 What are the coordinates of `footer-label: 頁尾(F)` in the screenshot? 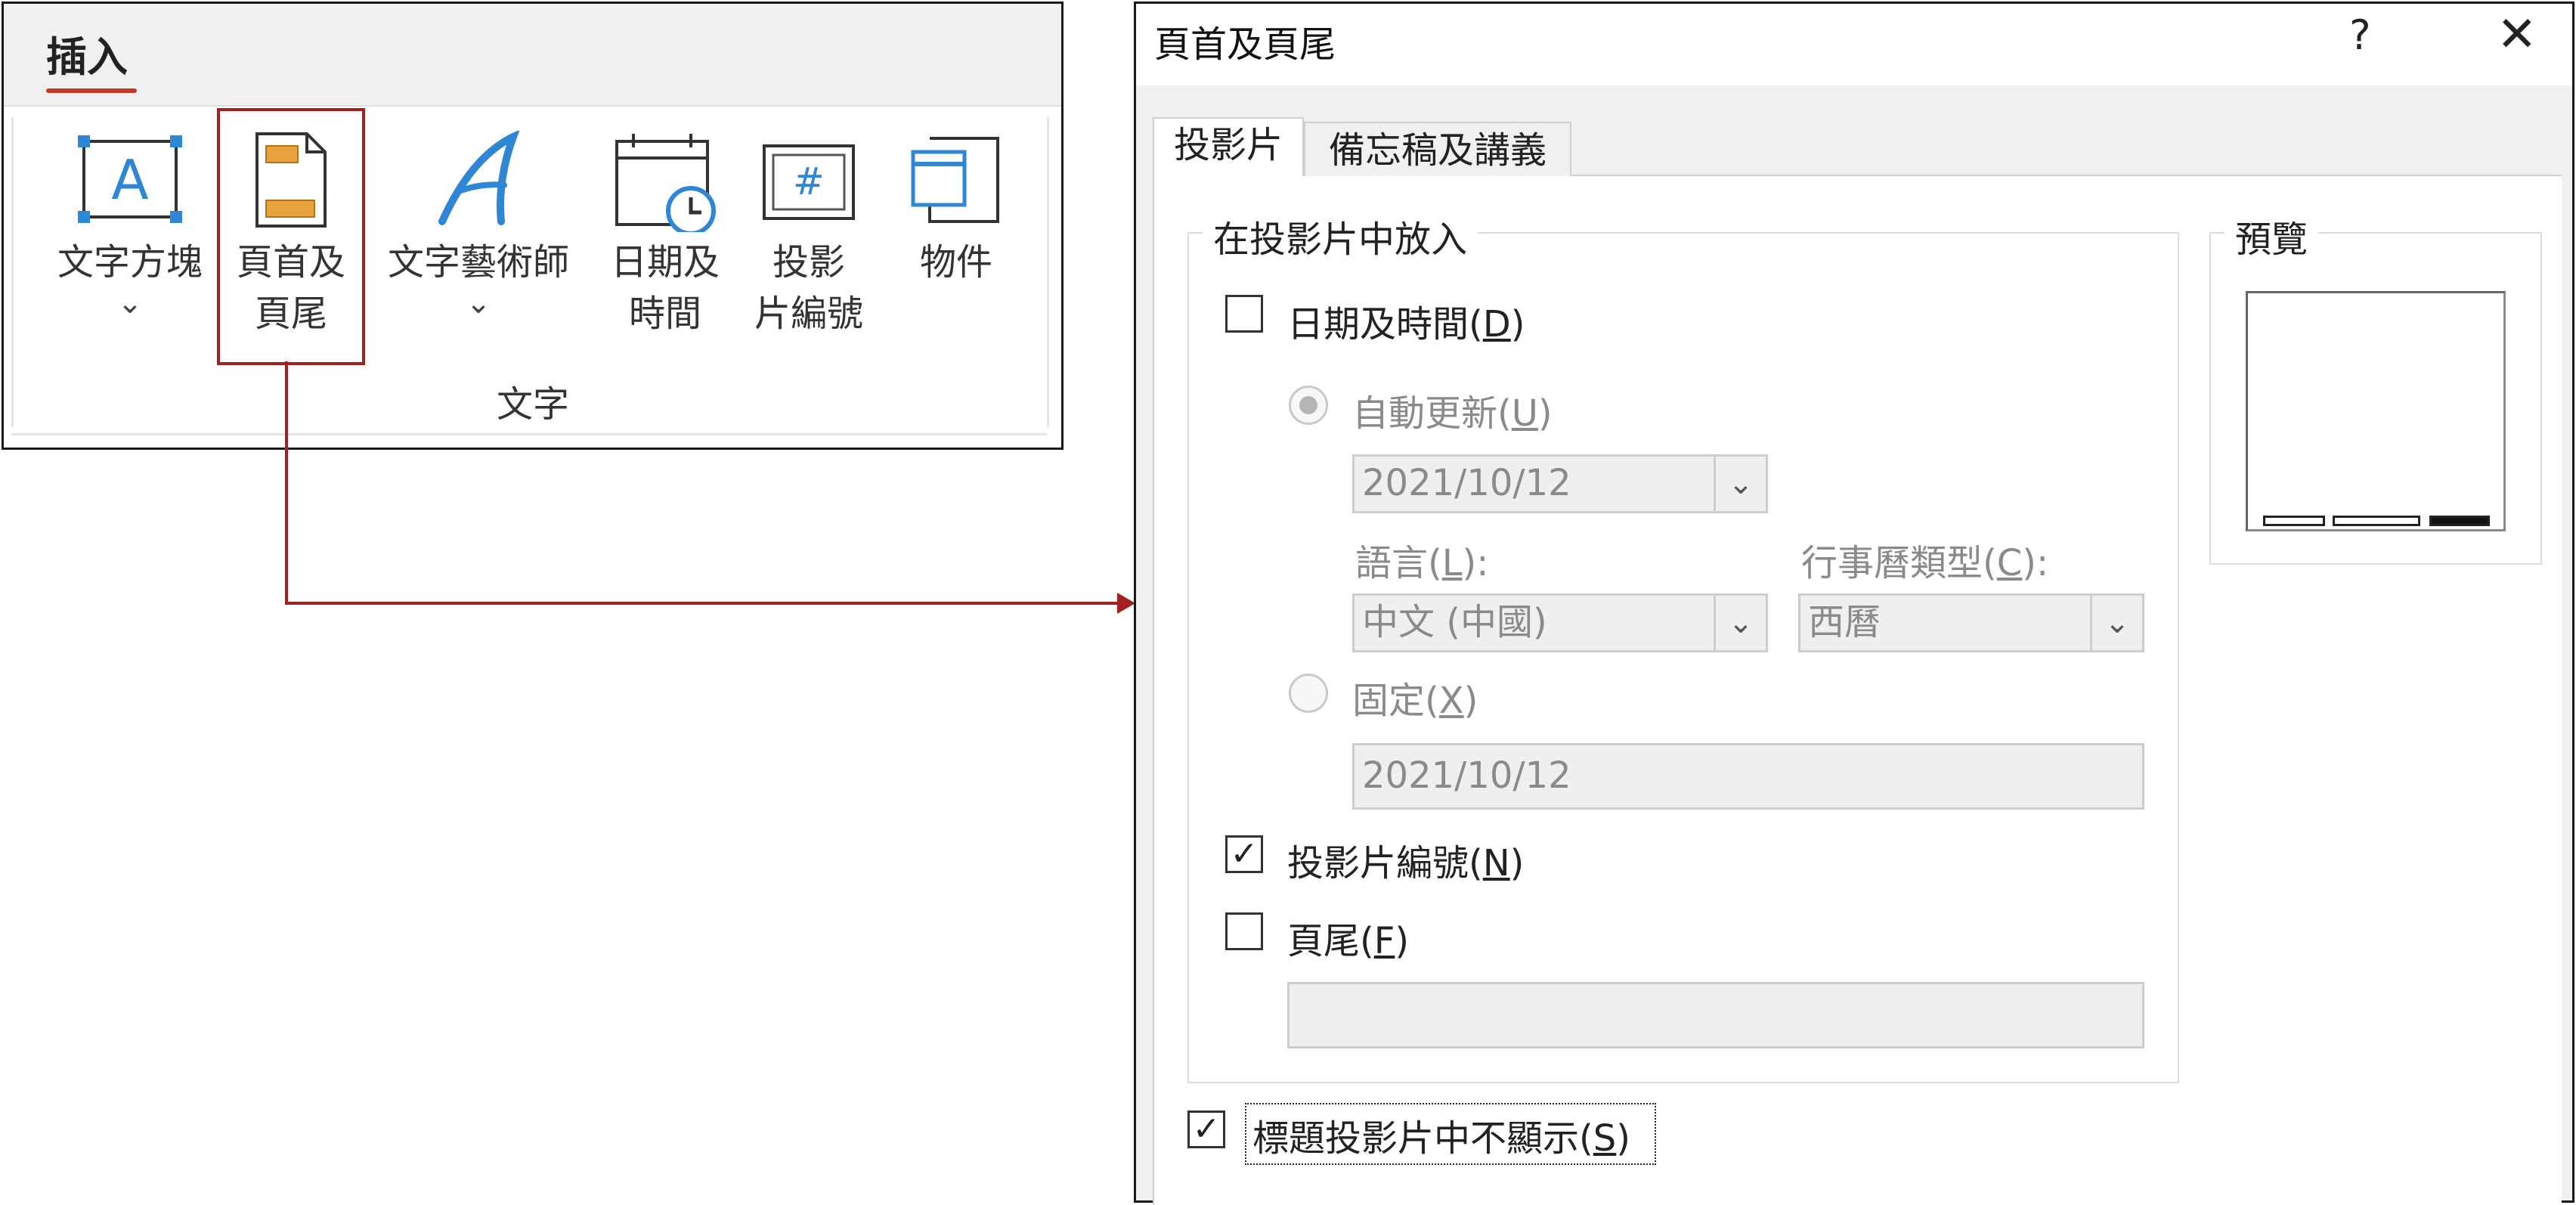 It's located at (1348, 941).